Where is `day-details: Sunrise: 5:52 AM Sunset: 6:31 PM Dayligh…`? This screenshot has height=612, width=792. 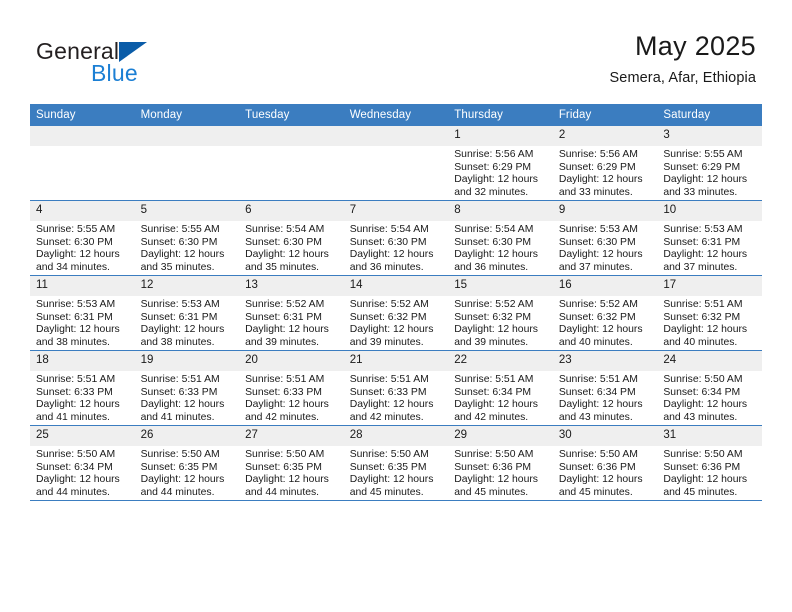
day-details: Sunrise: 5:52 AM Sunset: 6:31 PM Dayligh… is located at coordinates (291, 322).